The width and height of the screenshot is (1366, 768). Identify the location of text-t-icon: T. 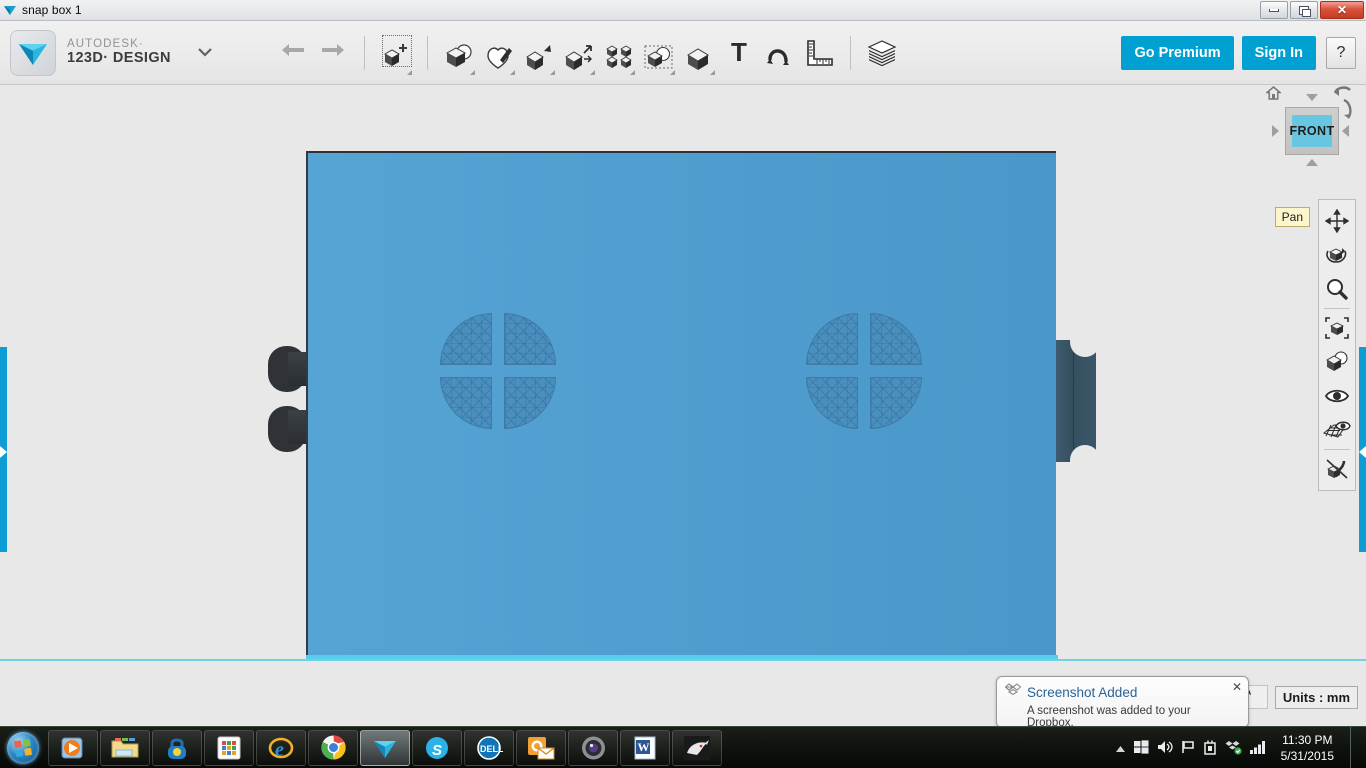
(738, 51).